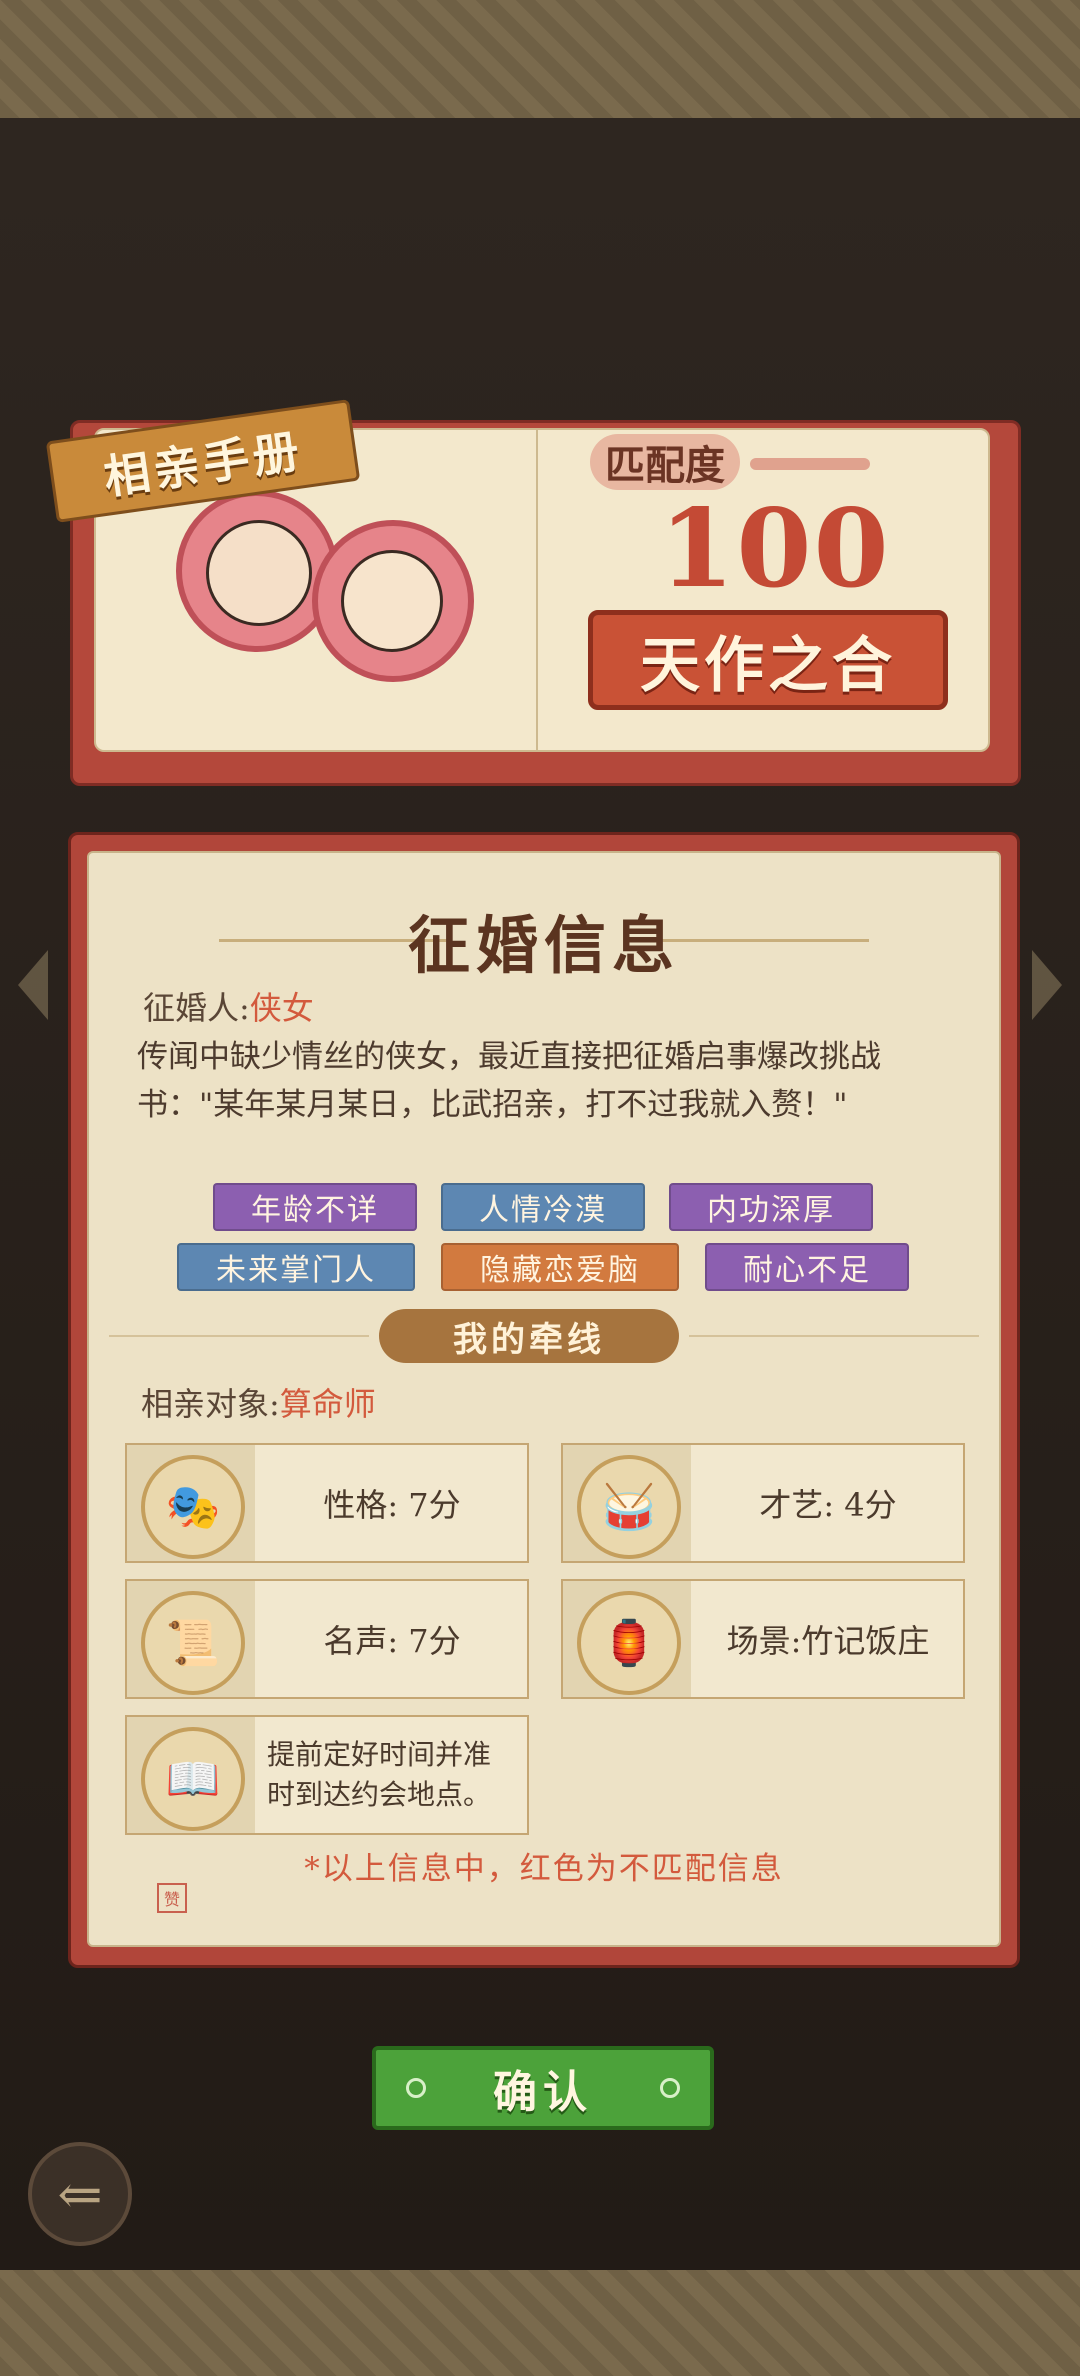  Describe the element at coordinates (281, 1008) in the screenshot. I see `applicant-value: 侠女` at that location.